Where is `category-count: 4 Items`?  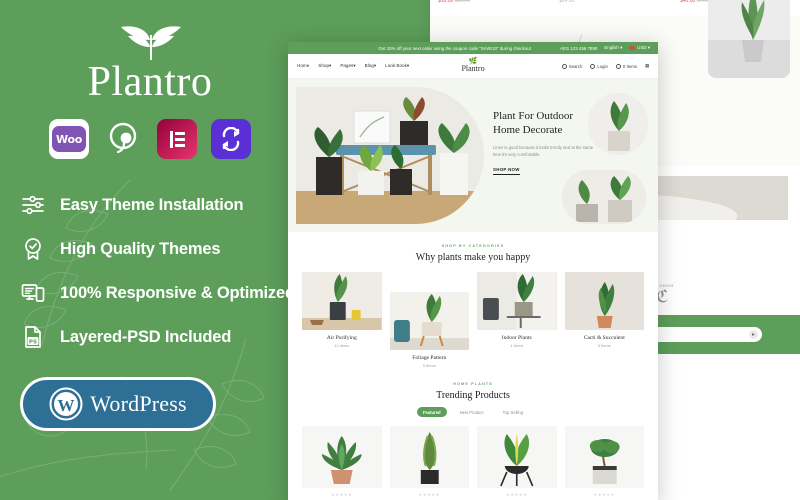
category-count: 4 Items is located at coordinates (517, 345).